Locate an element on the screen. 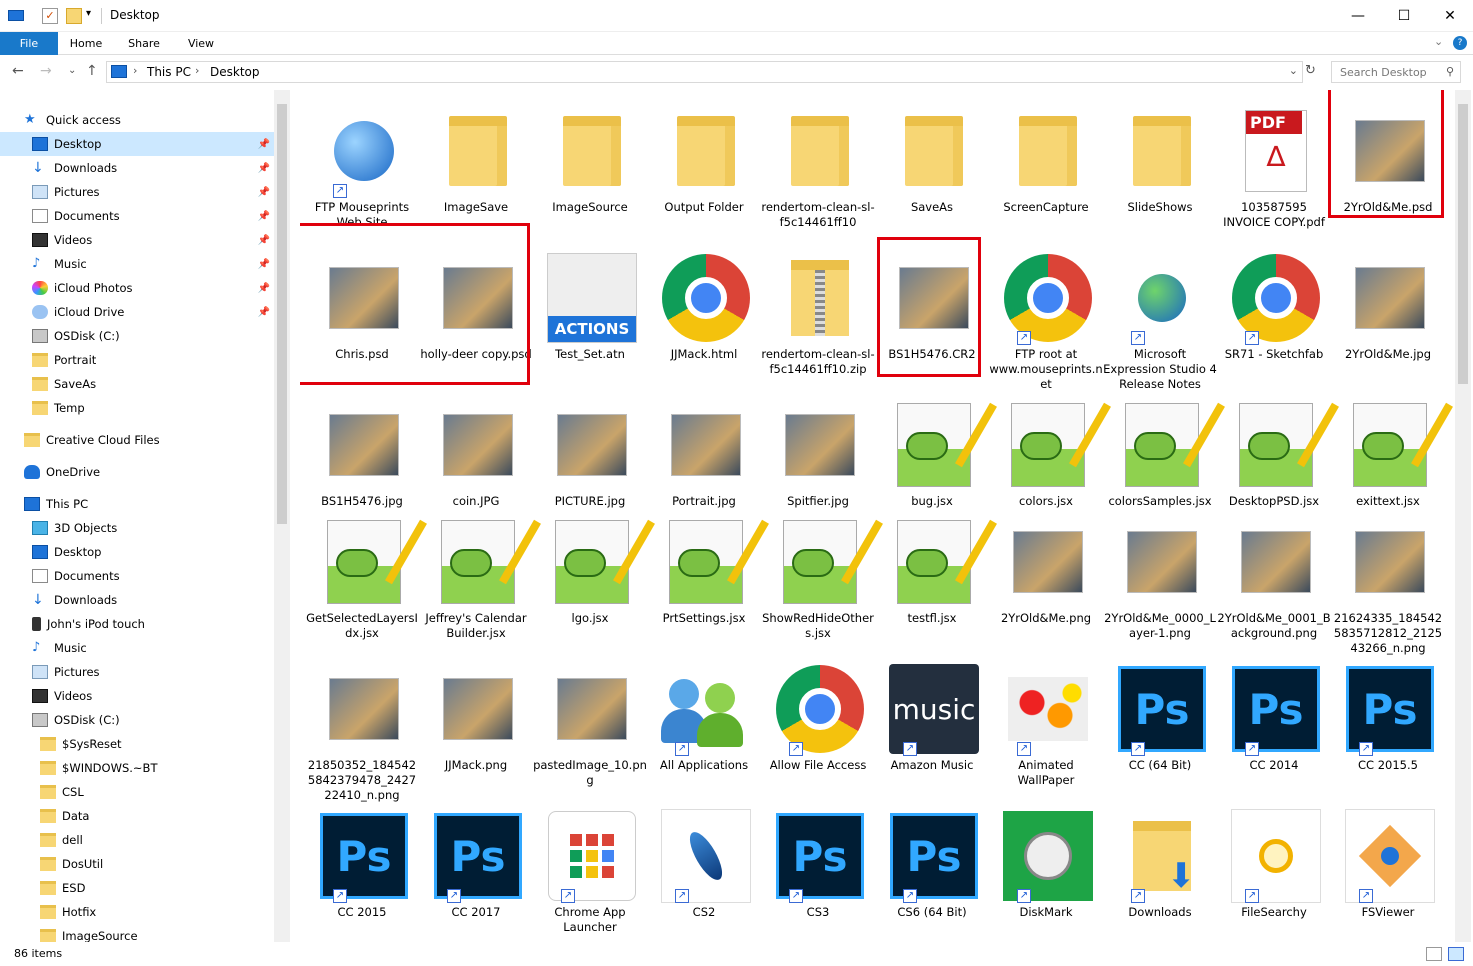 Image resolution: width=1473 pixels, height=966 pixels. nav-scrollbar is located at coordinates (282, 516).